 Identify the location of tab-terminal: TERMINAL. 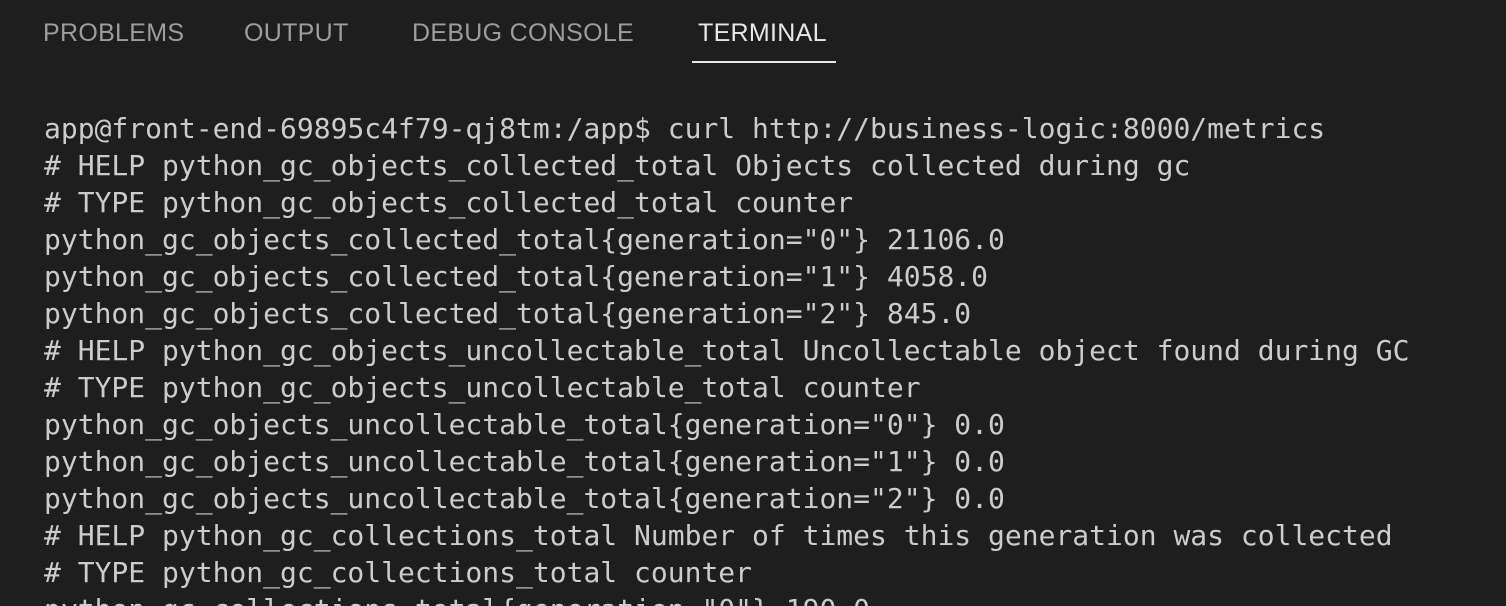
(762, 32).